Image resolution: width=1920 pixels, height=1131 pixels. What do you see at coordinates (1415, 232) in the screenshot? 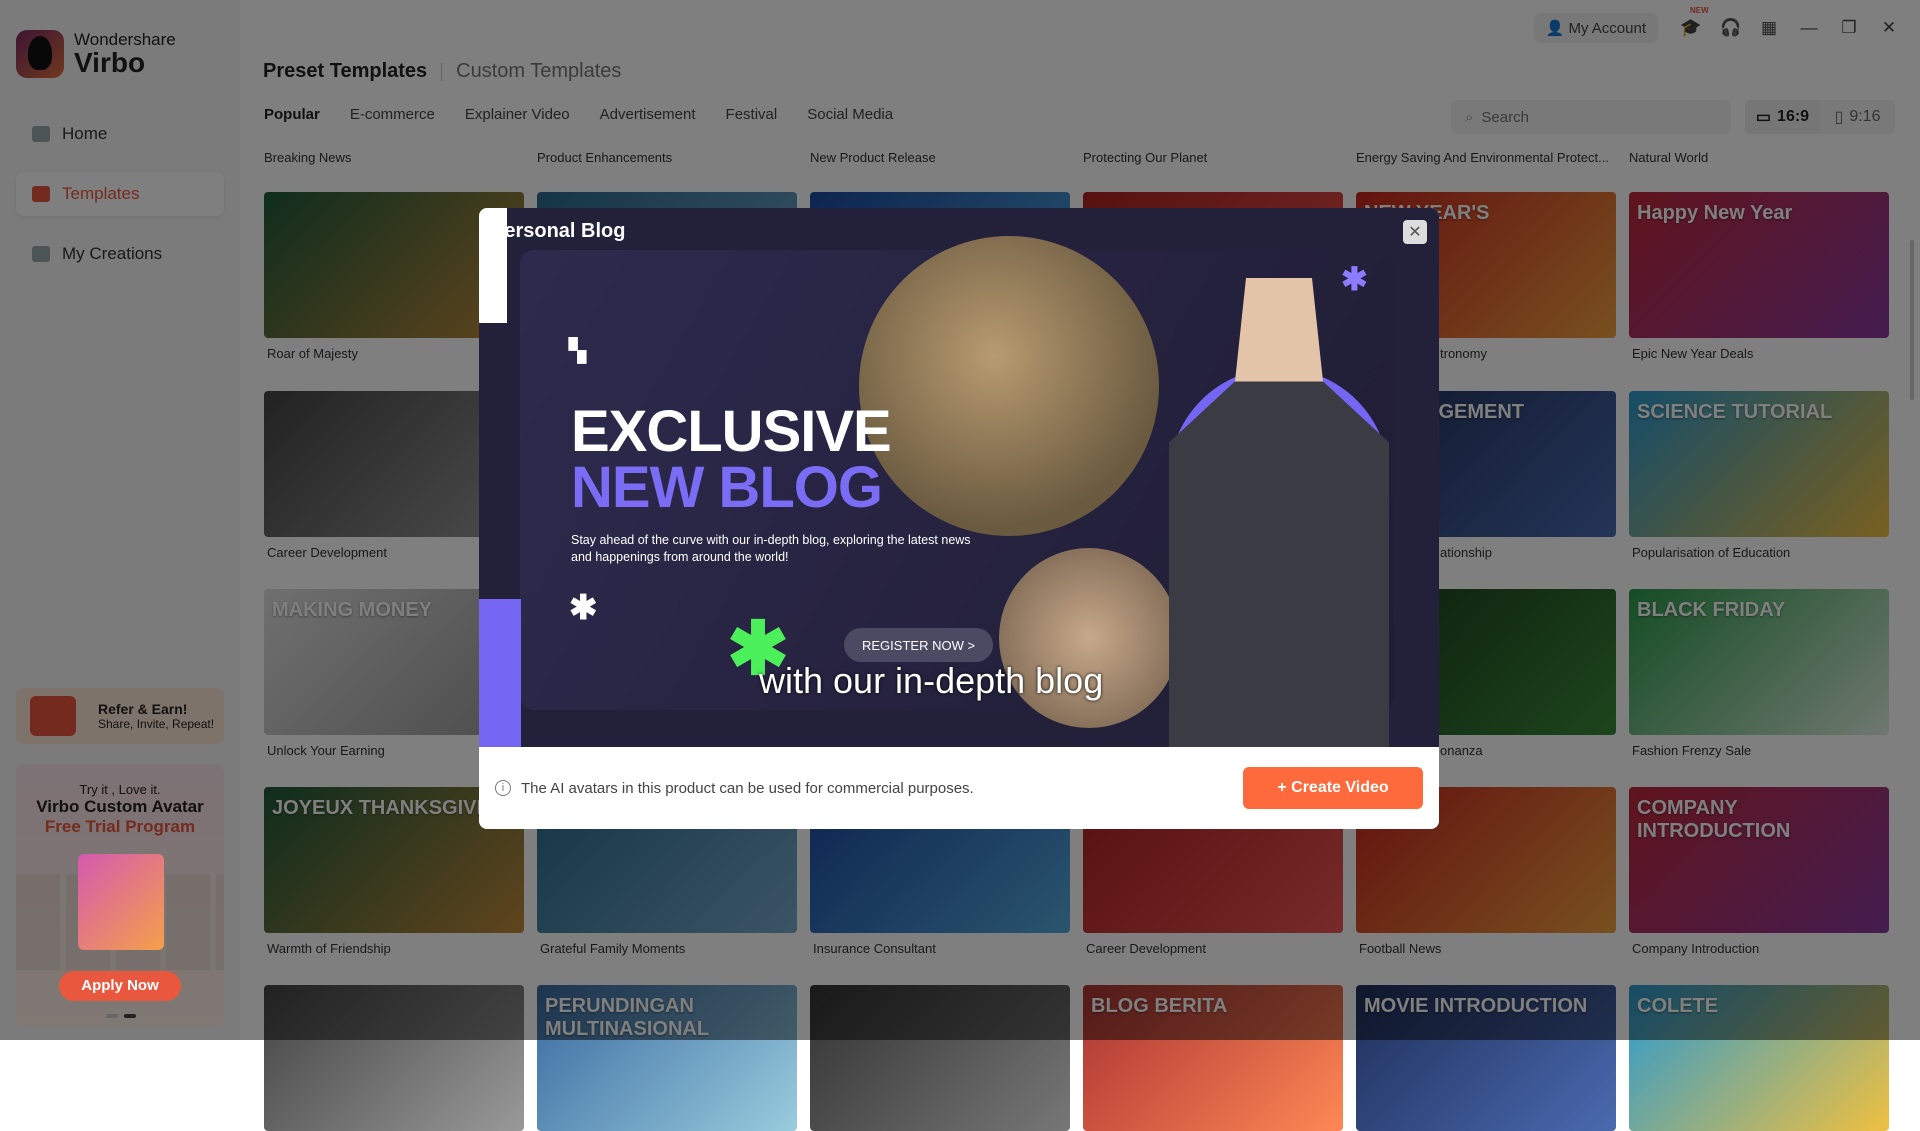
I see `close-modal-button: ✕` at bounding box center [1415, 232].